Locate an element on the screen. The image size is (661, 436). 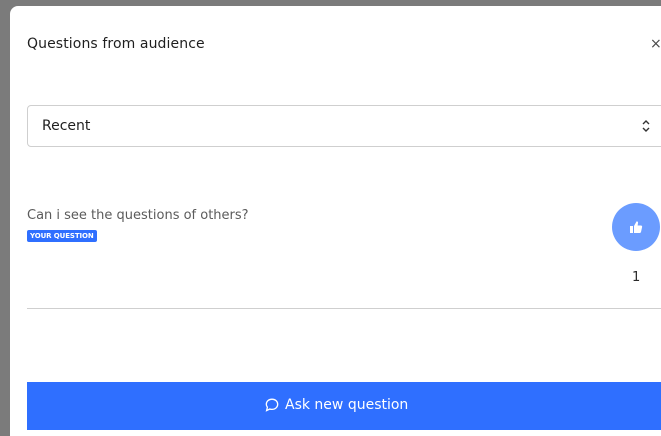
divider is located at coordinates (344, 308).